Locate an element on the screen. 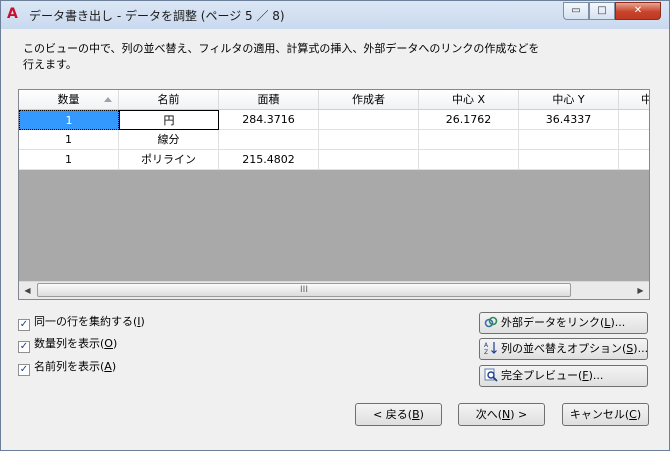 Image resolution: width=670 pixels, height=451 pixels. cancel-button: キャンセル(C) is located at coordinates (605, 414).